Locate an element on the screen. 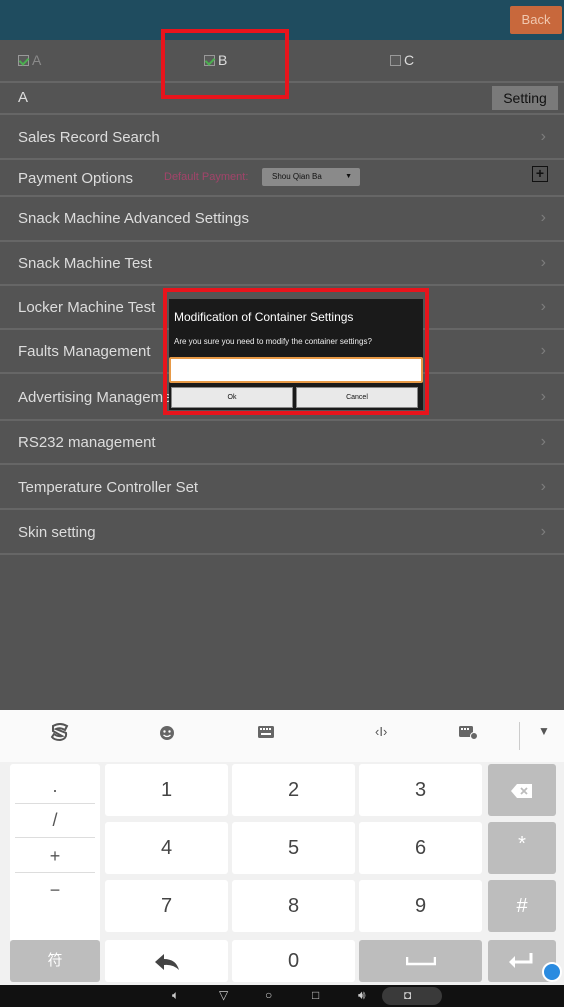 Image resolution: width=564 pixels, height=1007 pixels. setting-button: Setting is located at coordinates (525, 98).